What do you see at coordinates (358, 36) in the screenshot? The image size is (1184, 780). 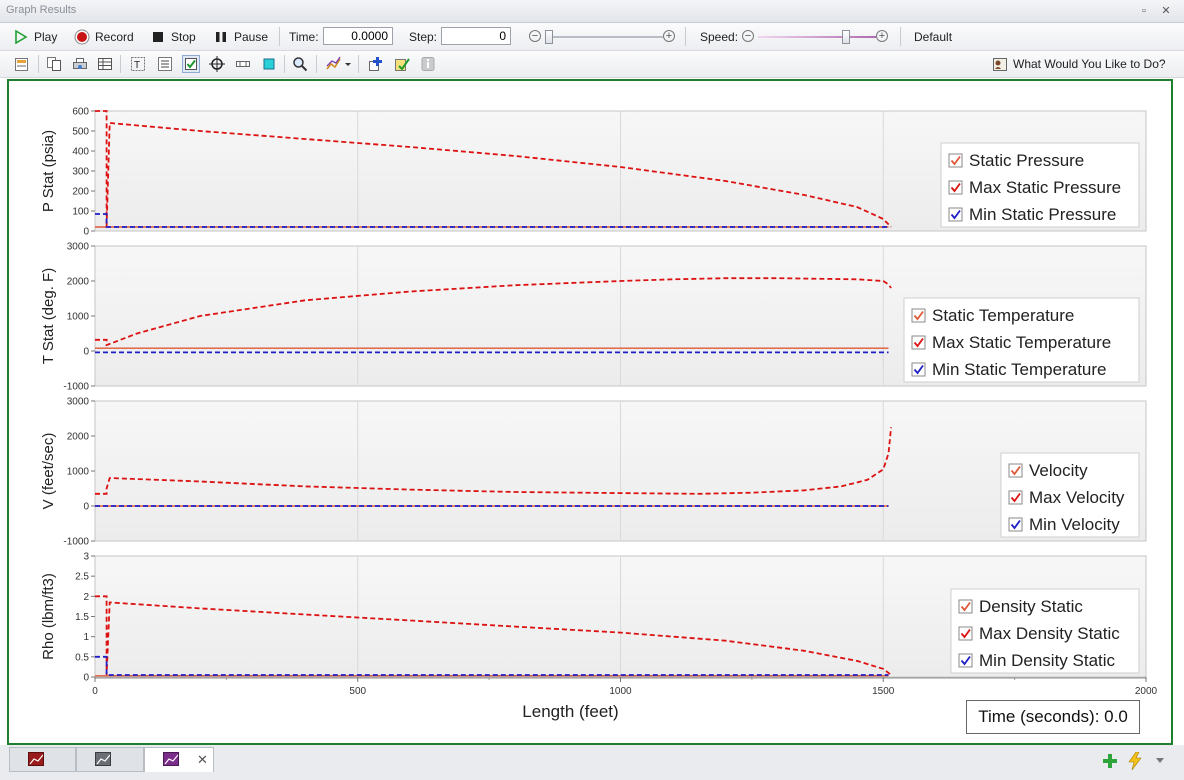 I see `time-input` at bounding box center [358, 36].